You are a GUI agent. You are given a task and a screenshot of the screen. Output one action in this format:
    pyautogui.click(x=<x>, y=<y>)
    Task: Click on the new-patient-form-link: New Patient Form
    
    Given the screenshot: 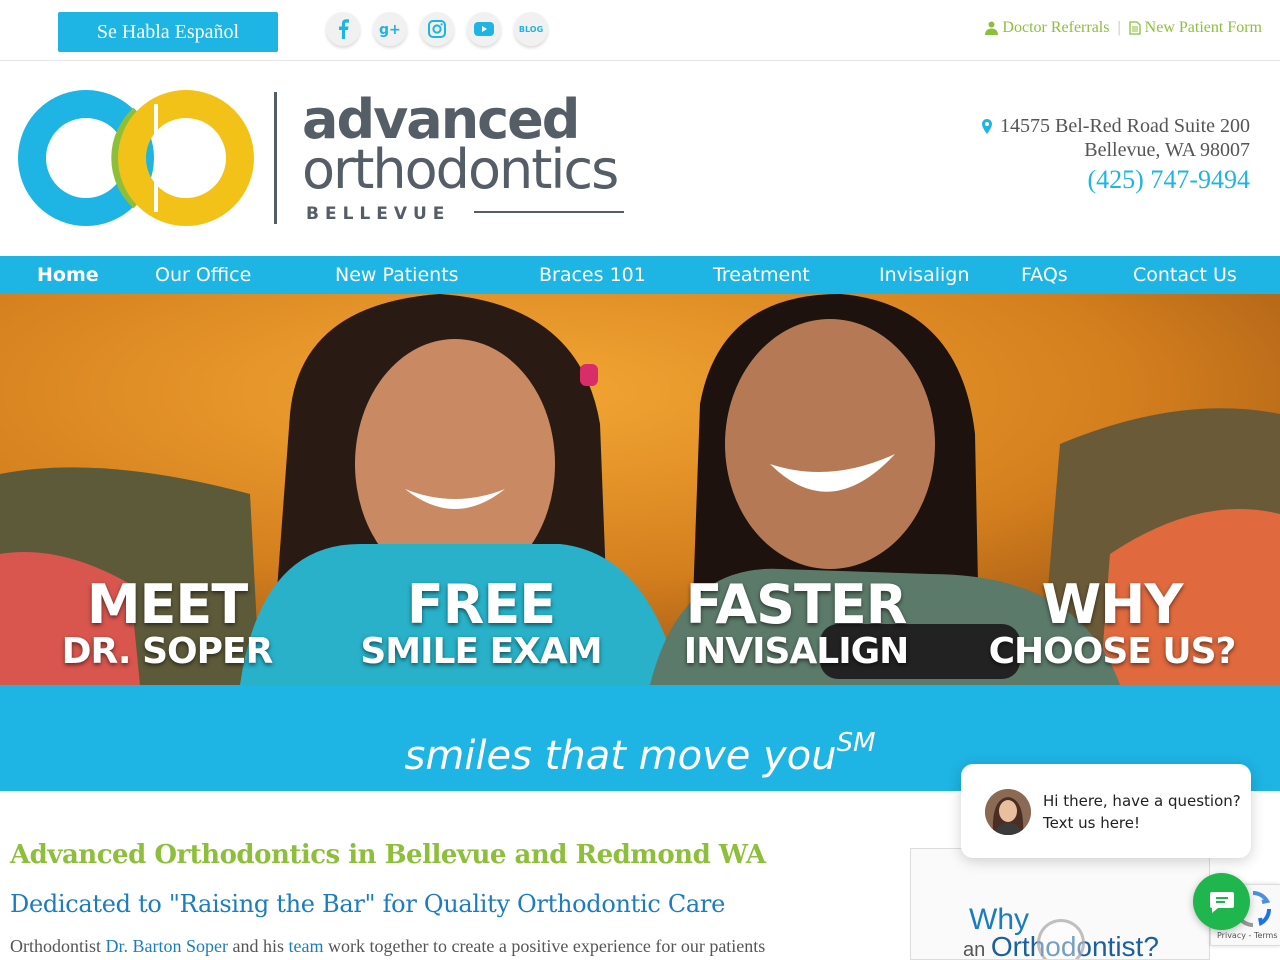 What is the action you would take?
    pyautogui.click(x=1195, y=28)
    